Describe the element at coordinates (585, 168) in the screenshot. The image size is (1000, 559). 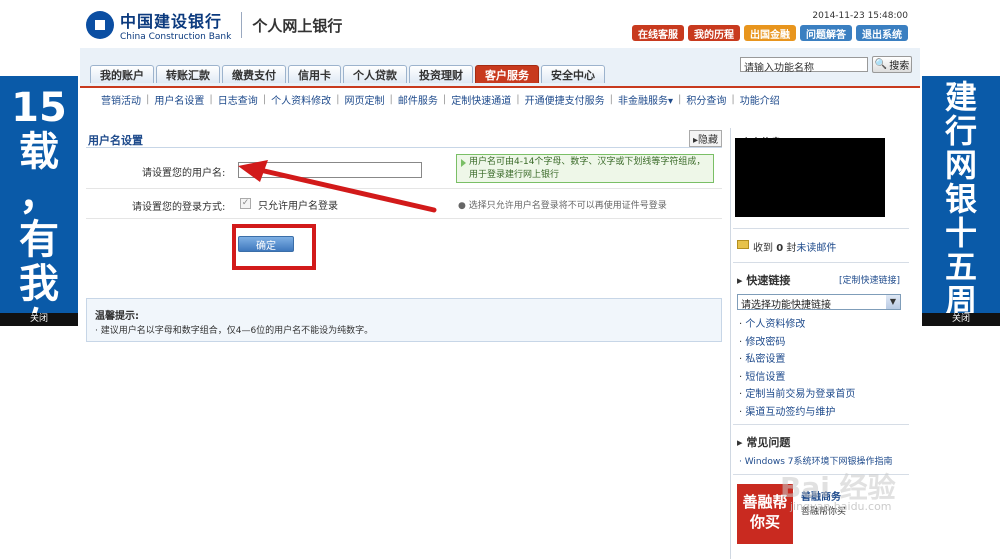
I see `username-hint: 用户名可由4-14个字母、数字、汉字或下划线等字符组成，用于登录建行网上银行` at that location.